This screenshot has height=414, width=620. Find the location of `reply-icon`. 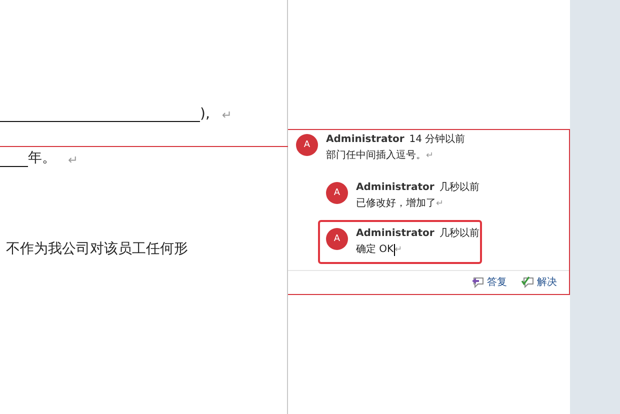

reply-icon is located at coordinates (477, 282).